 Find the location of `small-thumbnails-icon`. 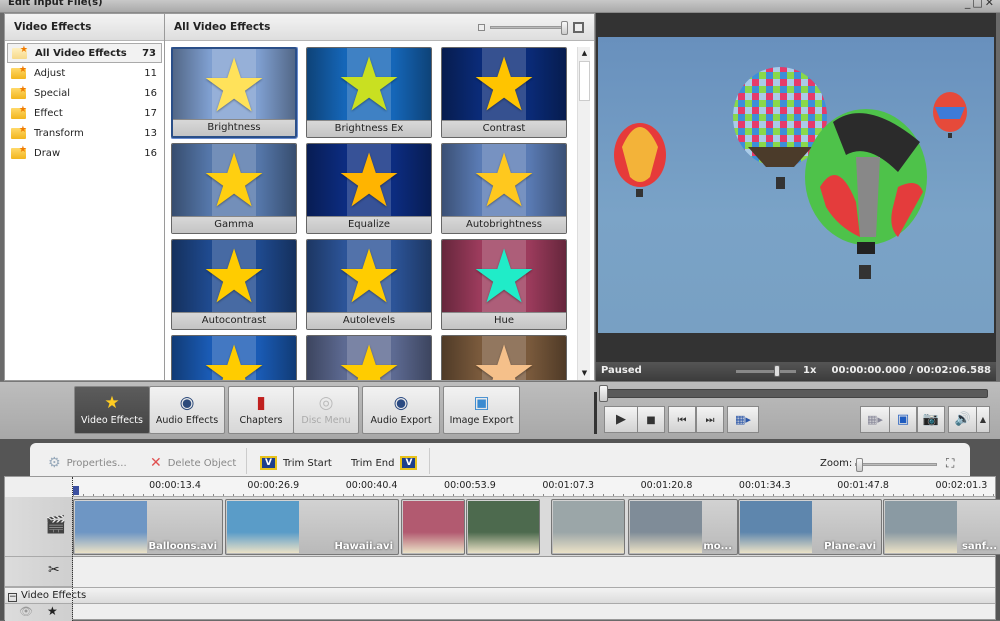

small-thumbnails-icon is located at coordinates (481, 27).